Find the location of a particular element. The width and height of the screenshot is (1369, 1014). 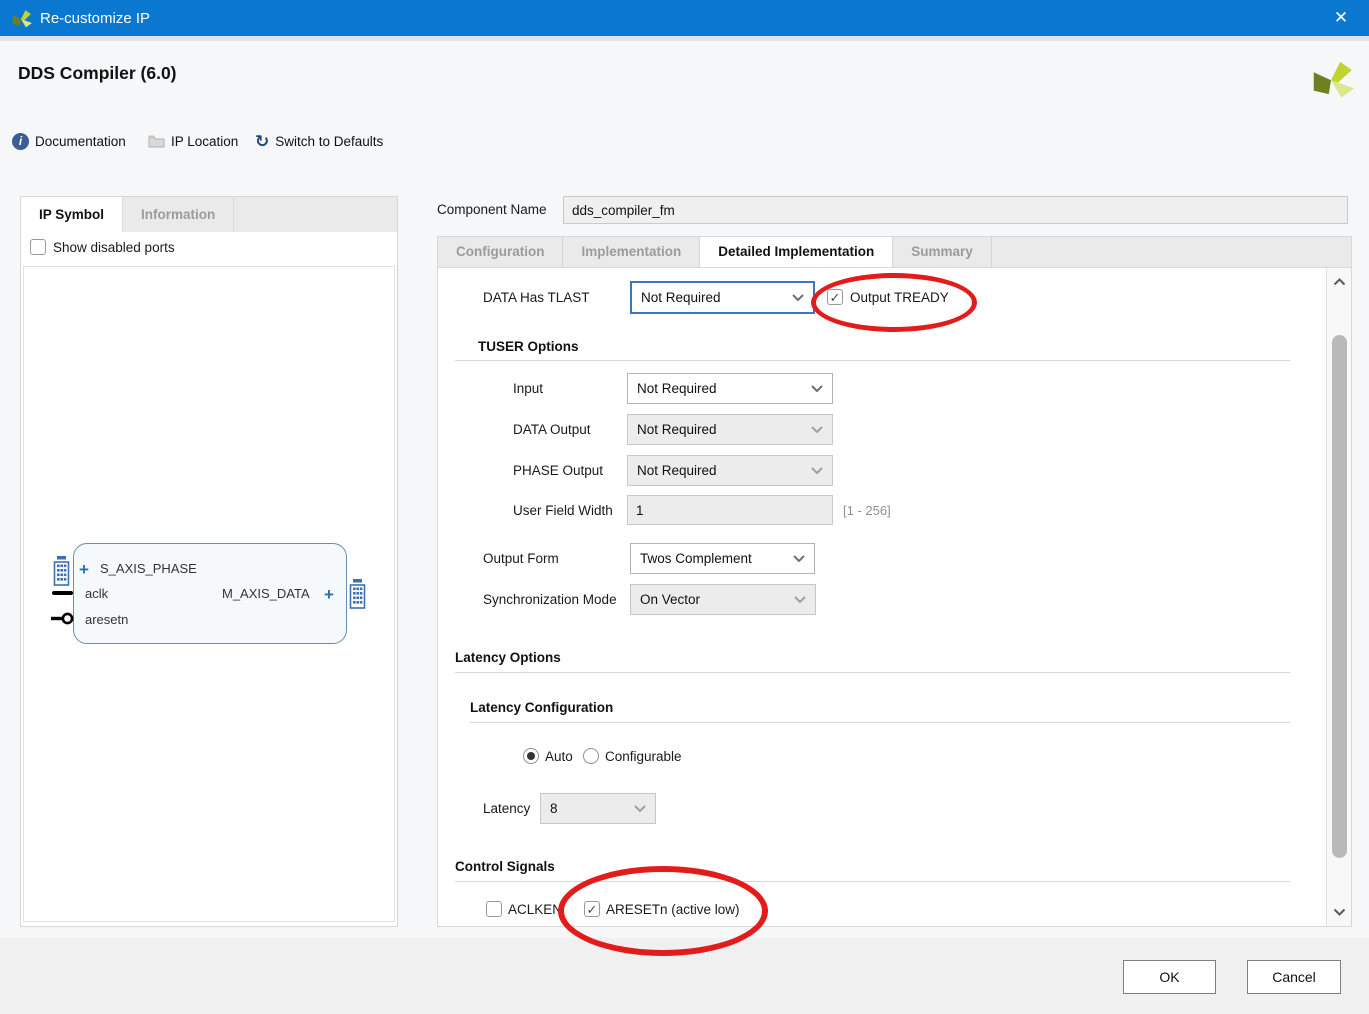

port-s-axis-phase: S_AXIS_PHASE is located at coordinates (148, 568).